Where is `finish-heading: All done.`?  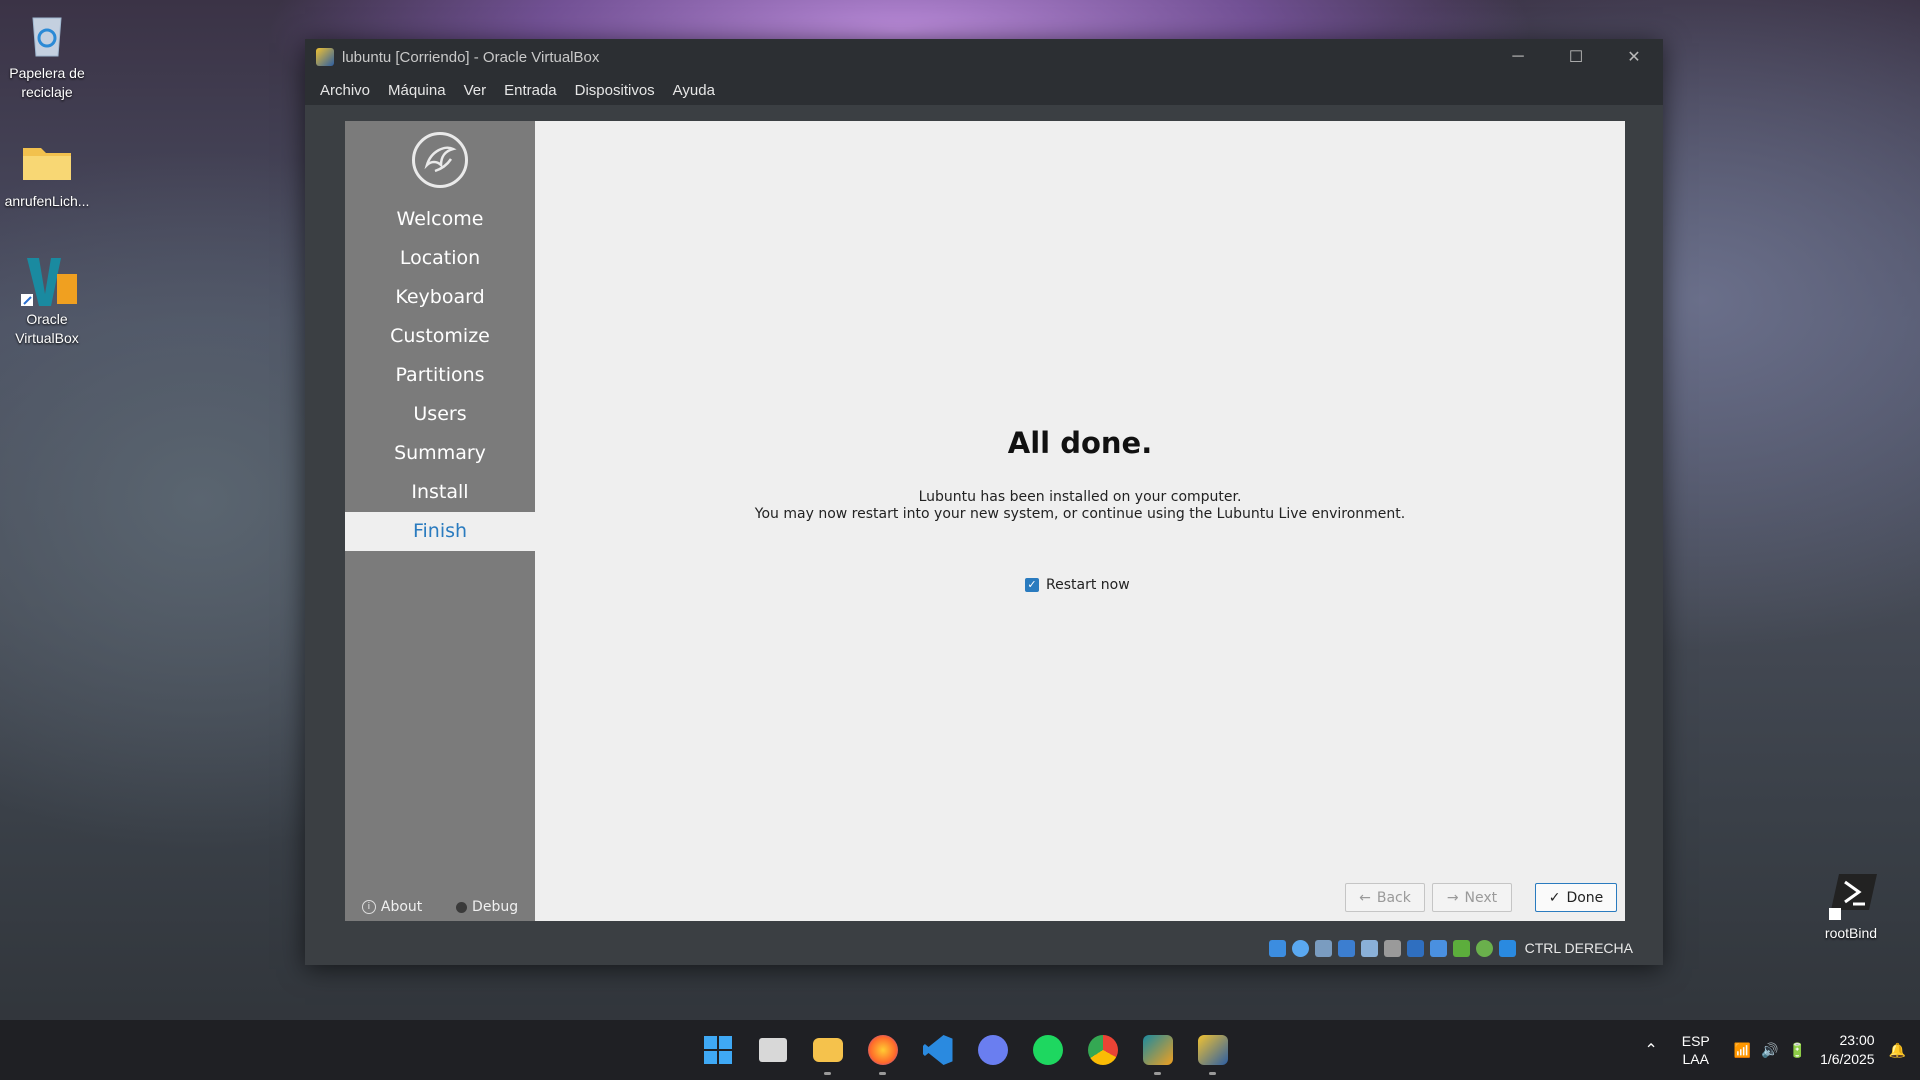 finish-heading: All done. is located at coordinates (1080, 443).